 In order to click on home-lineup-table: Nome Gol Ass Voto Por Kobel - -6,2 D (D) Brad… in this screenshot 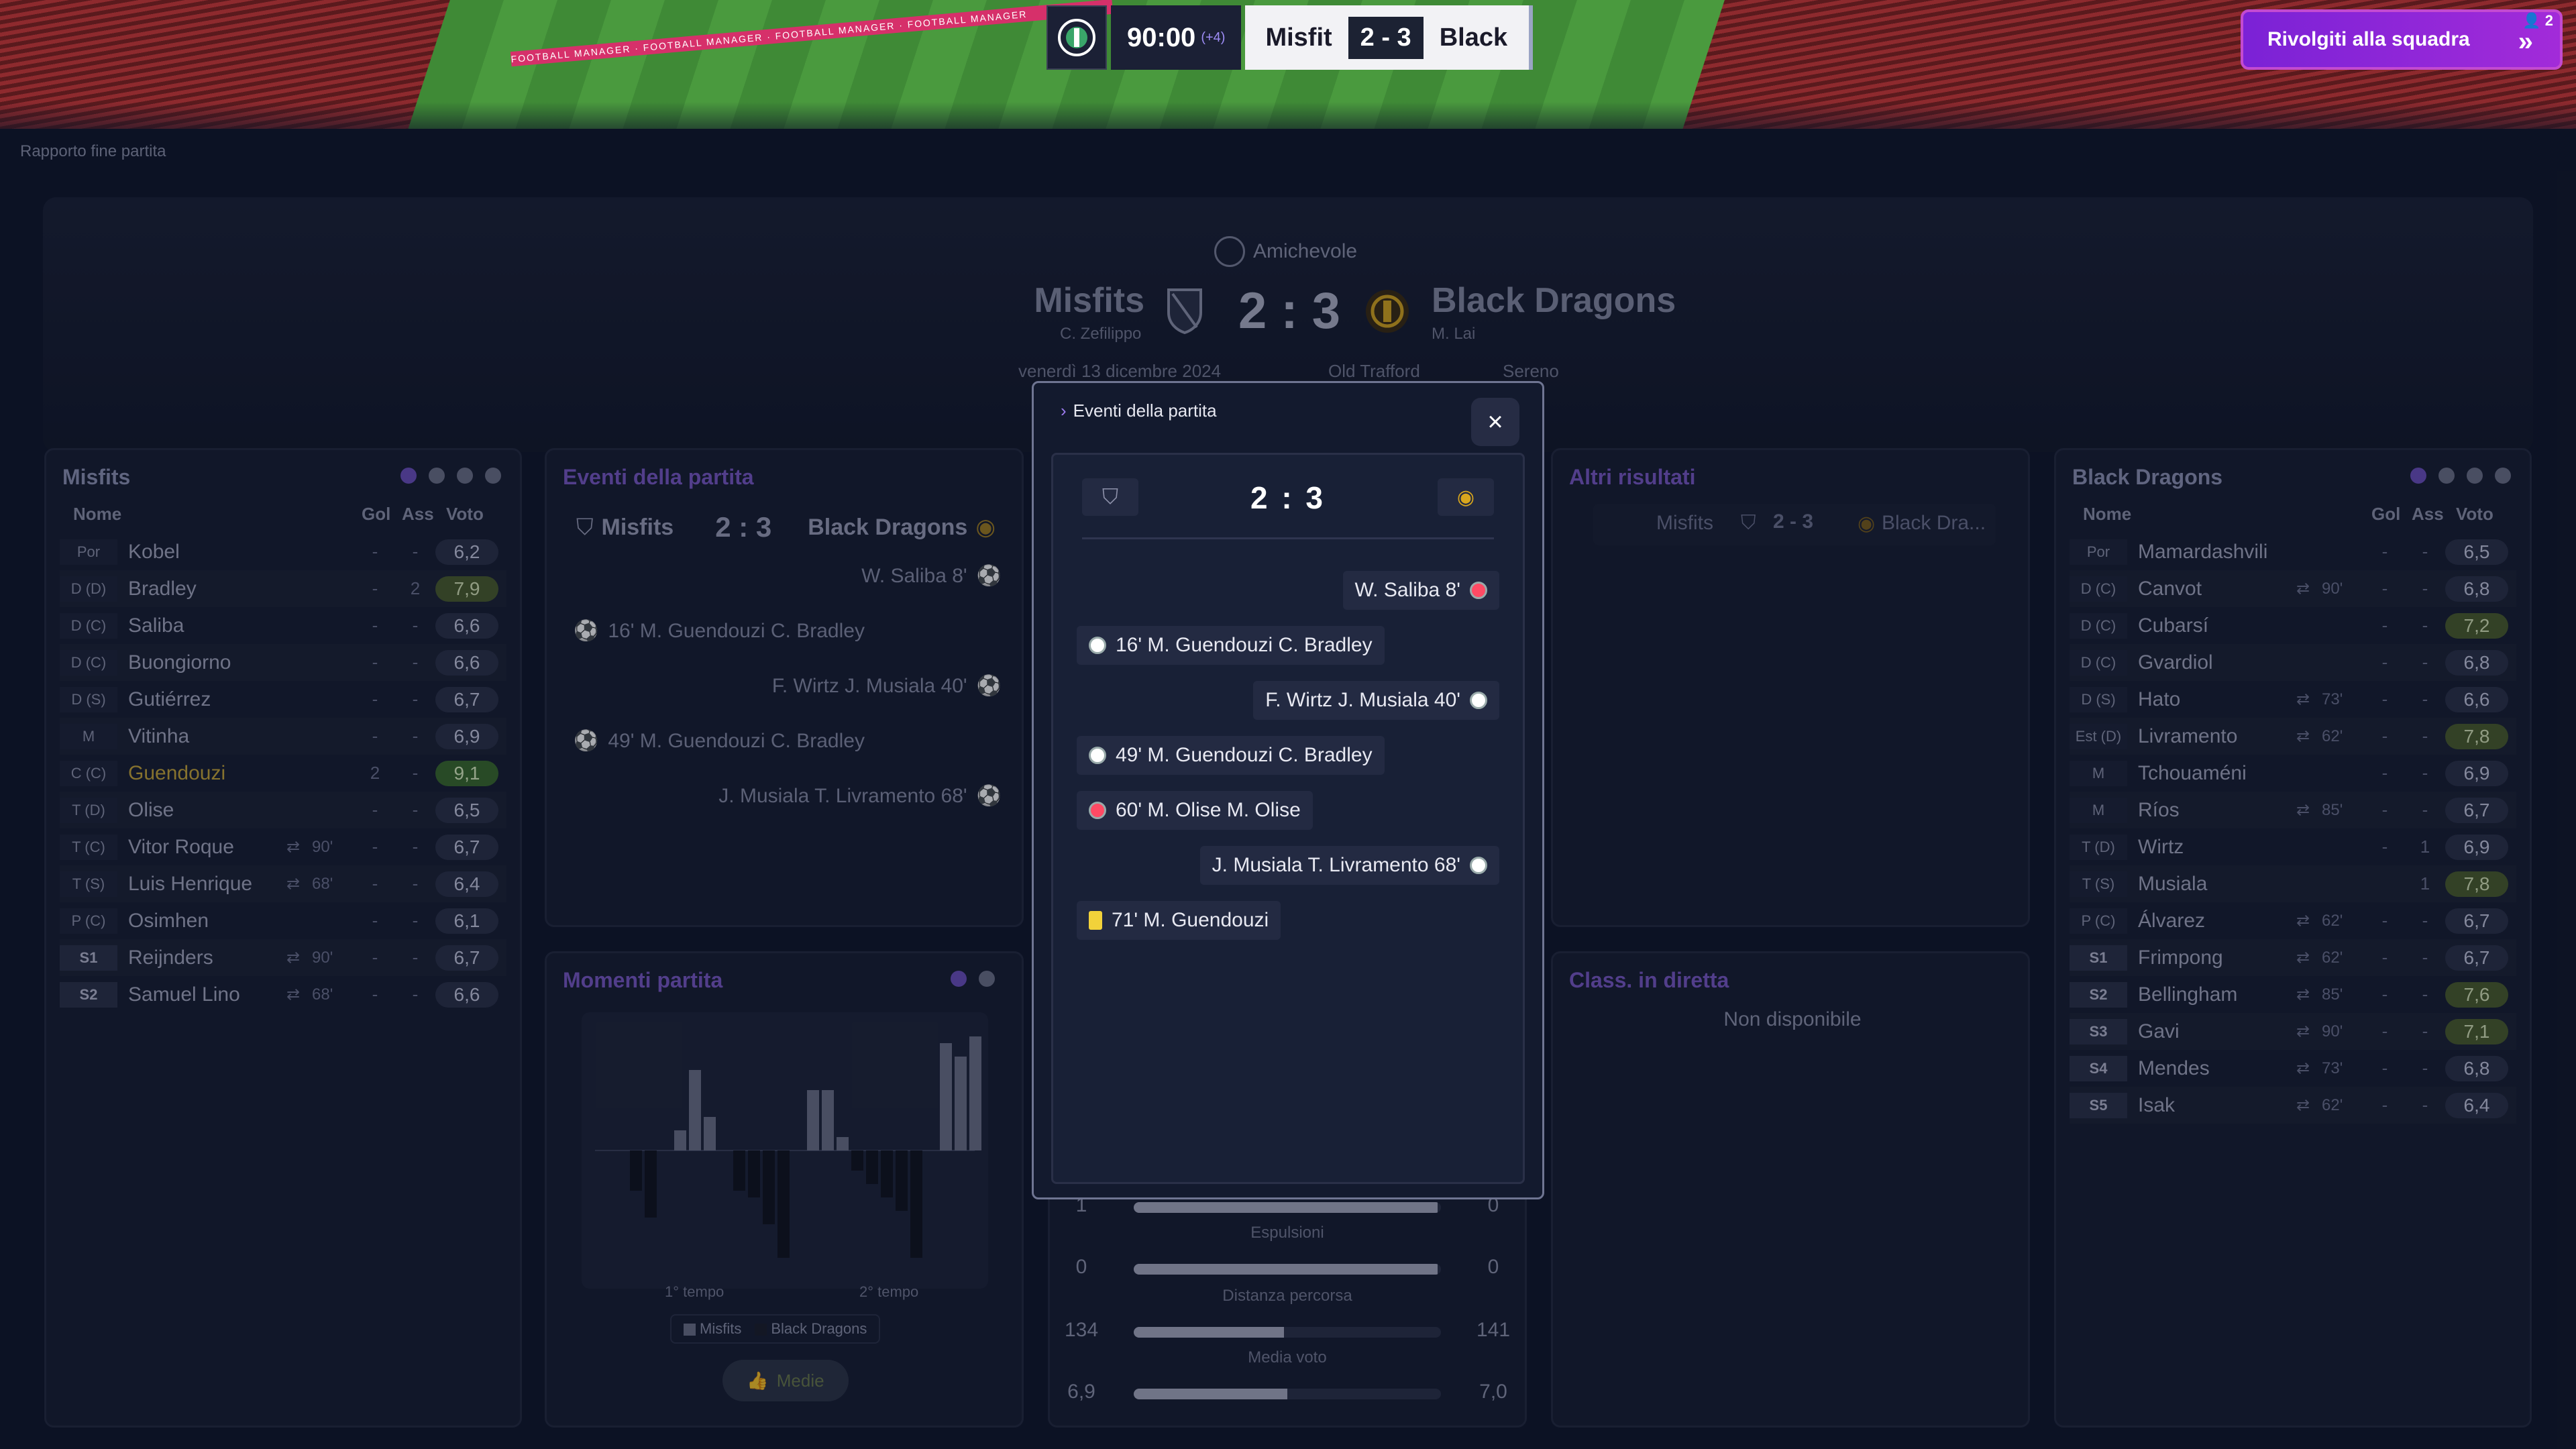, I will do `click(283, 758)`.